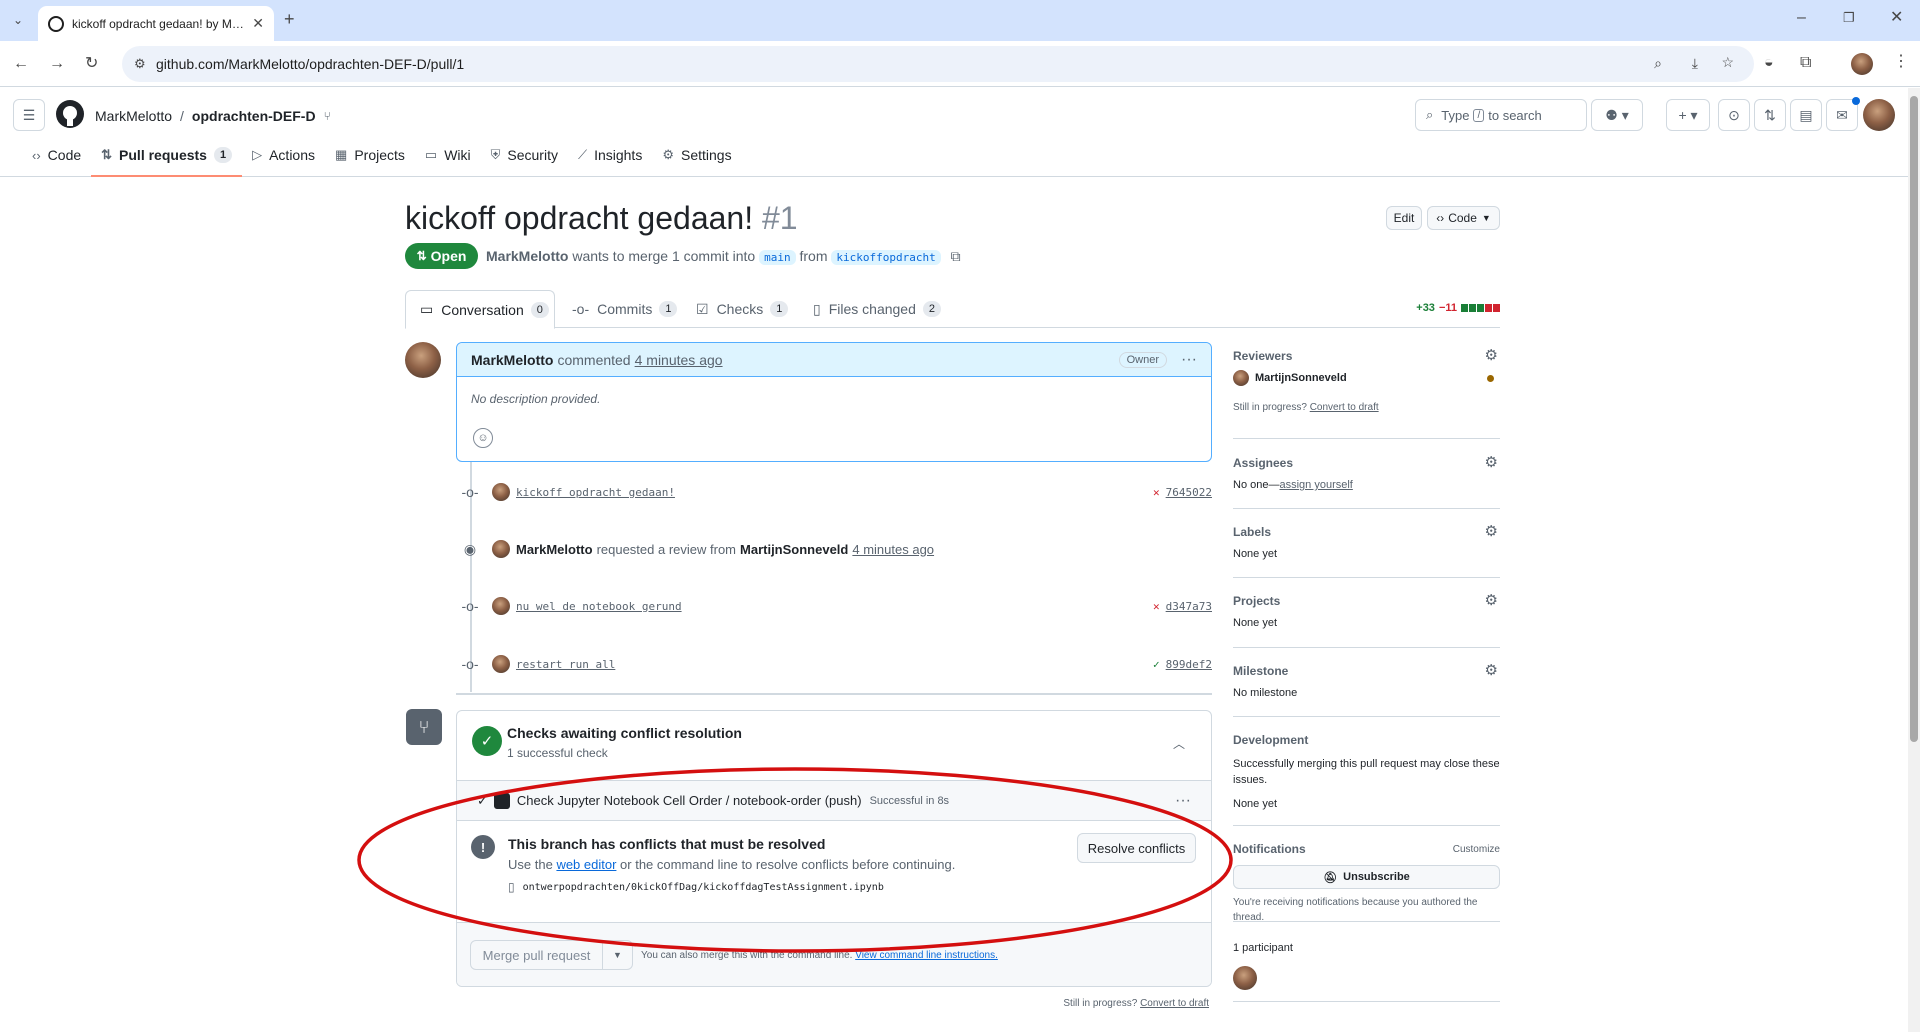 Image resolution: width=1920 pixels, height=1032 pixels. Describe the element at coordinates (1770, 115) in the screenshot. I see `pull-requests-button: ⇅` at that location.